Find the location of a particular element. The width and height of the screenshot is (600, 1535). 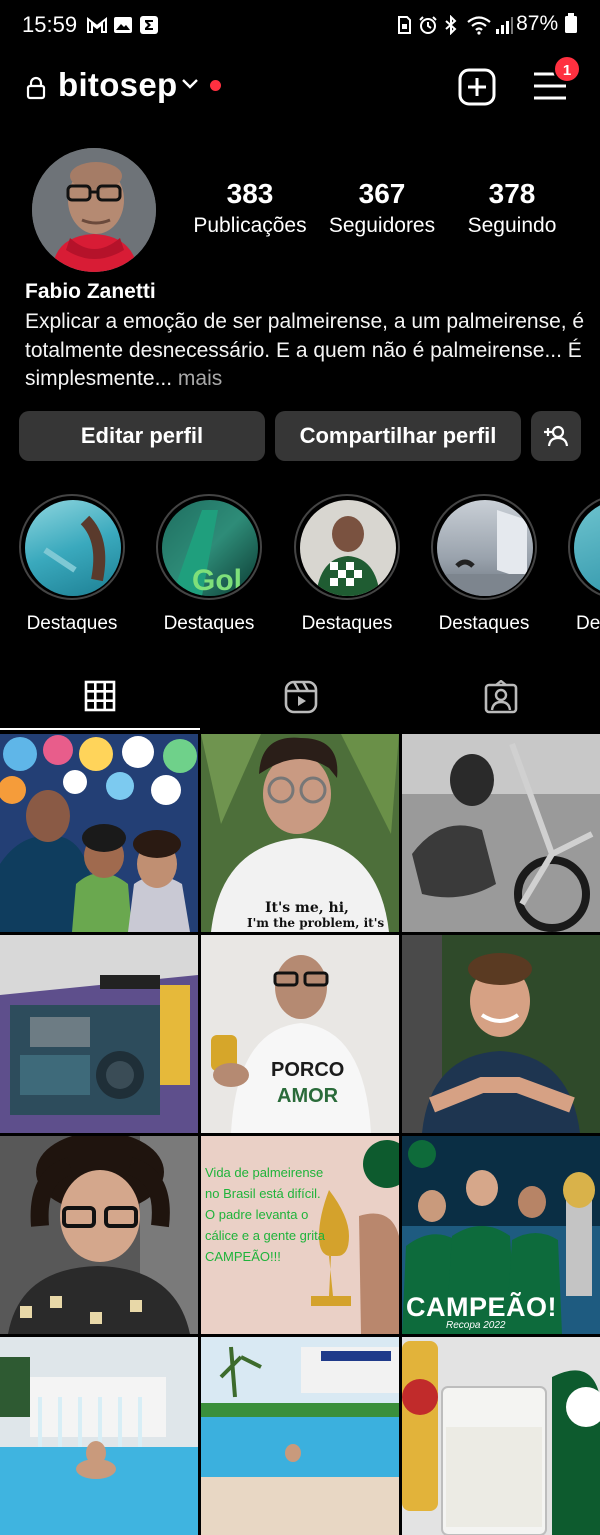

signal-icon is located at coordinates (504, 25).